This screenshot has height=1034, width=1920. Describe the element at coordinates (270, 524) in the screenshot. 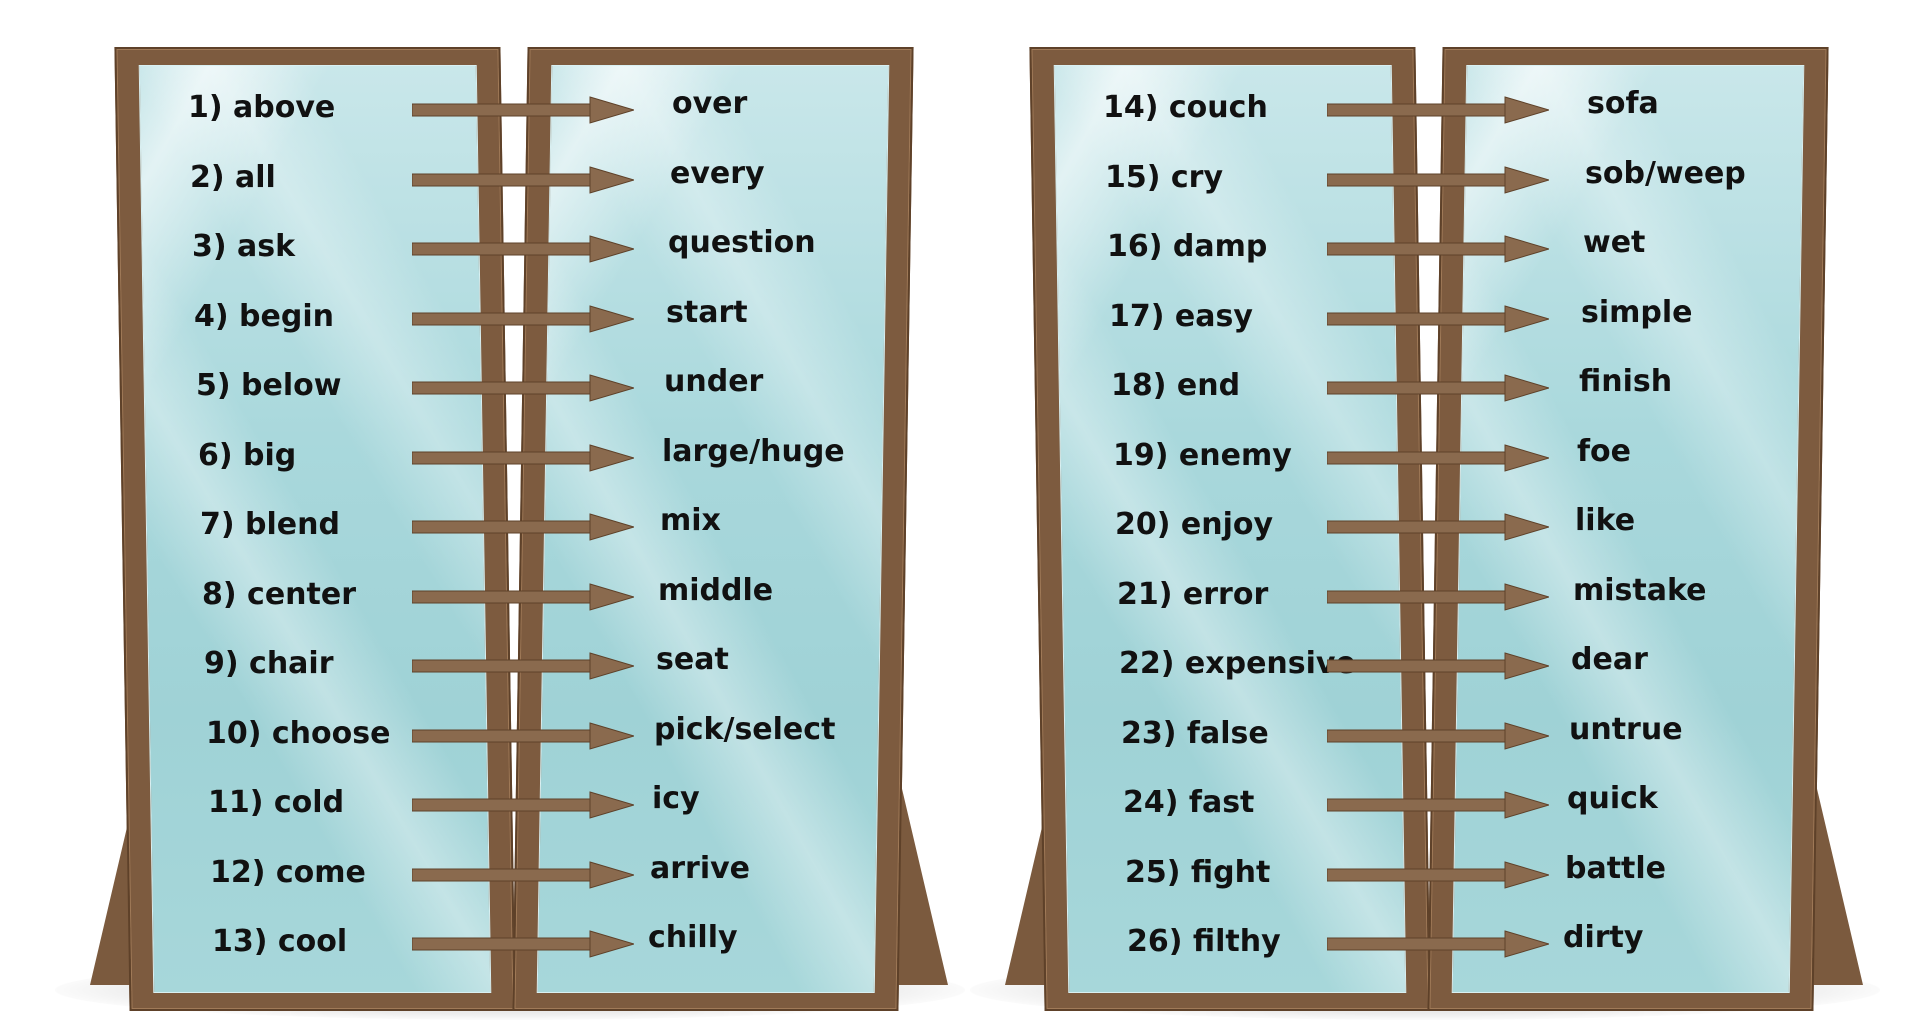

I see `word-label: 7) blend` at that location.